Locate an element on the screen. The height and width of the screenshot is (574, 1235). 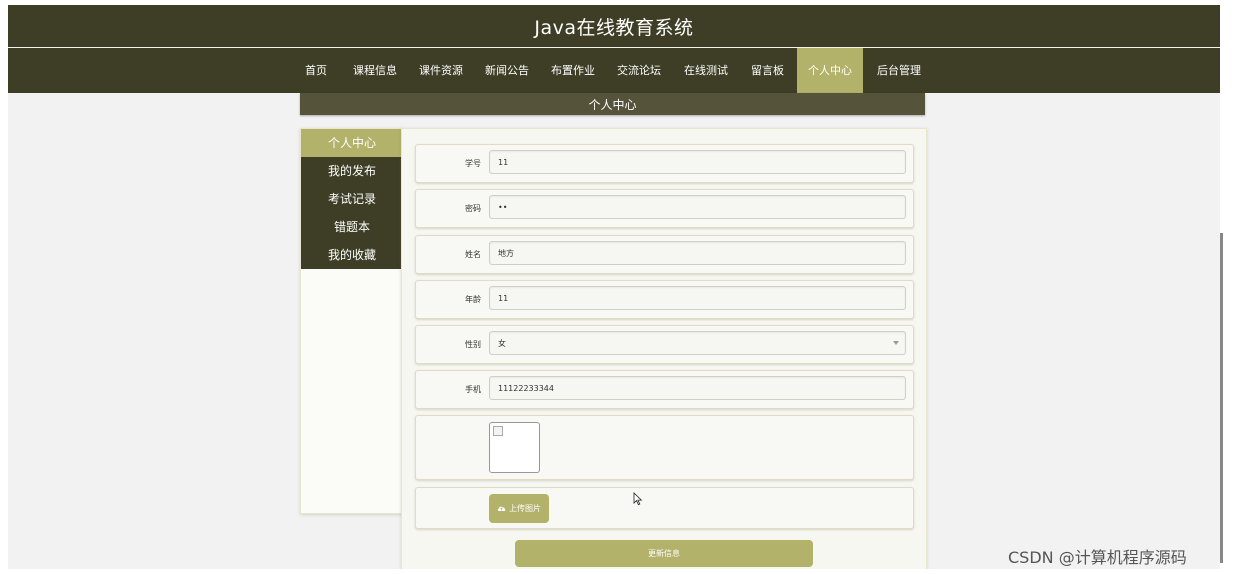
sidebar-item-wrong-questions: 错题本 is located at coordinates (352, 227).